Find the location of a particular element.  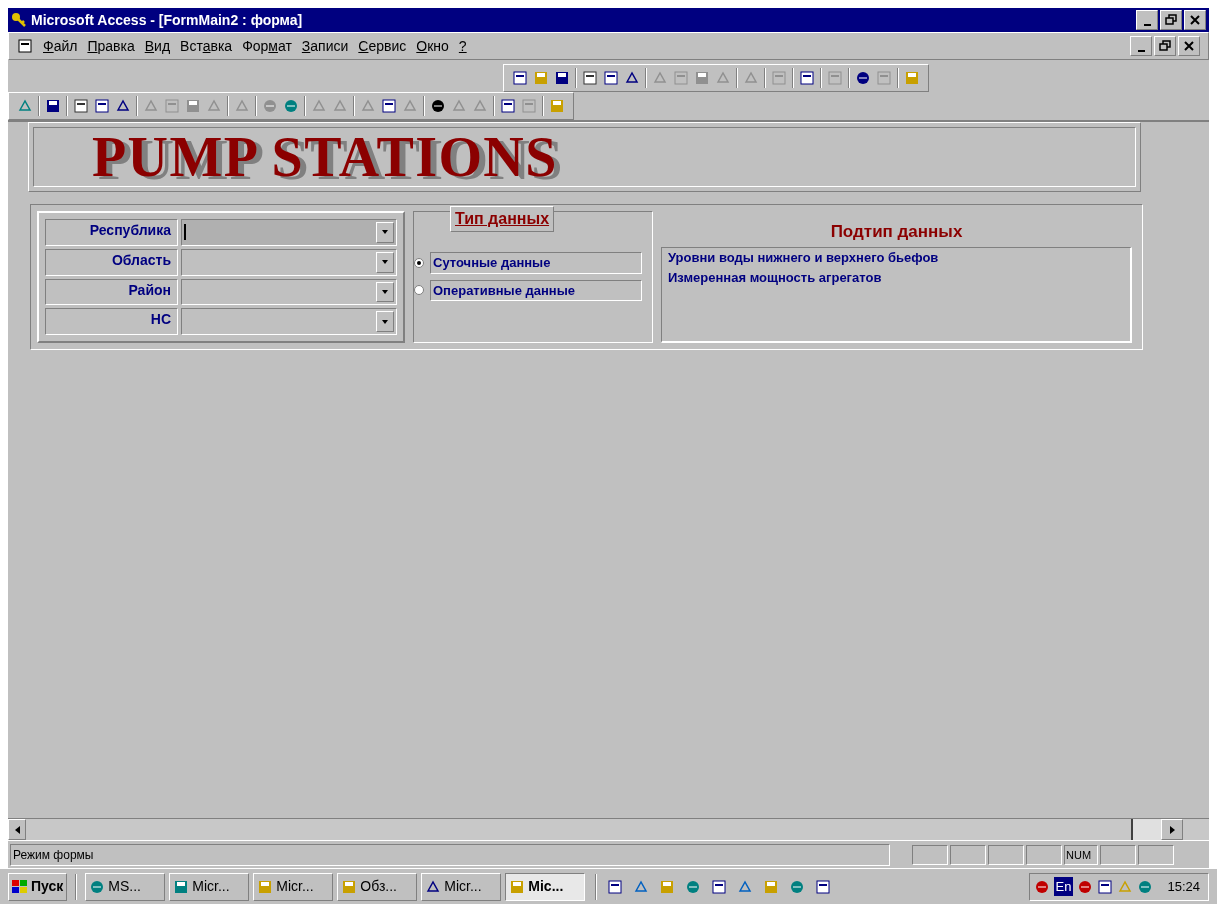

text-cursor is located at coordinates (185, 232).